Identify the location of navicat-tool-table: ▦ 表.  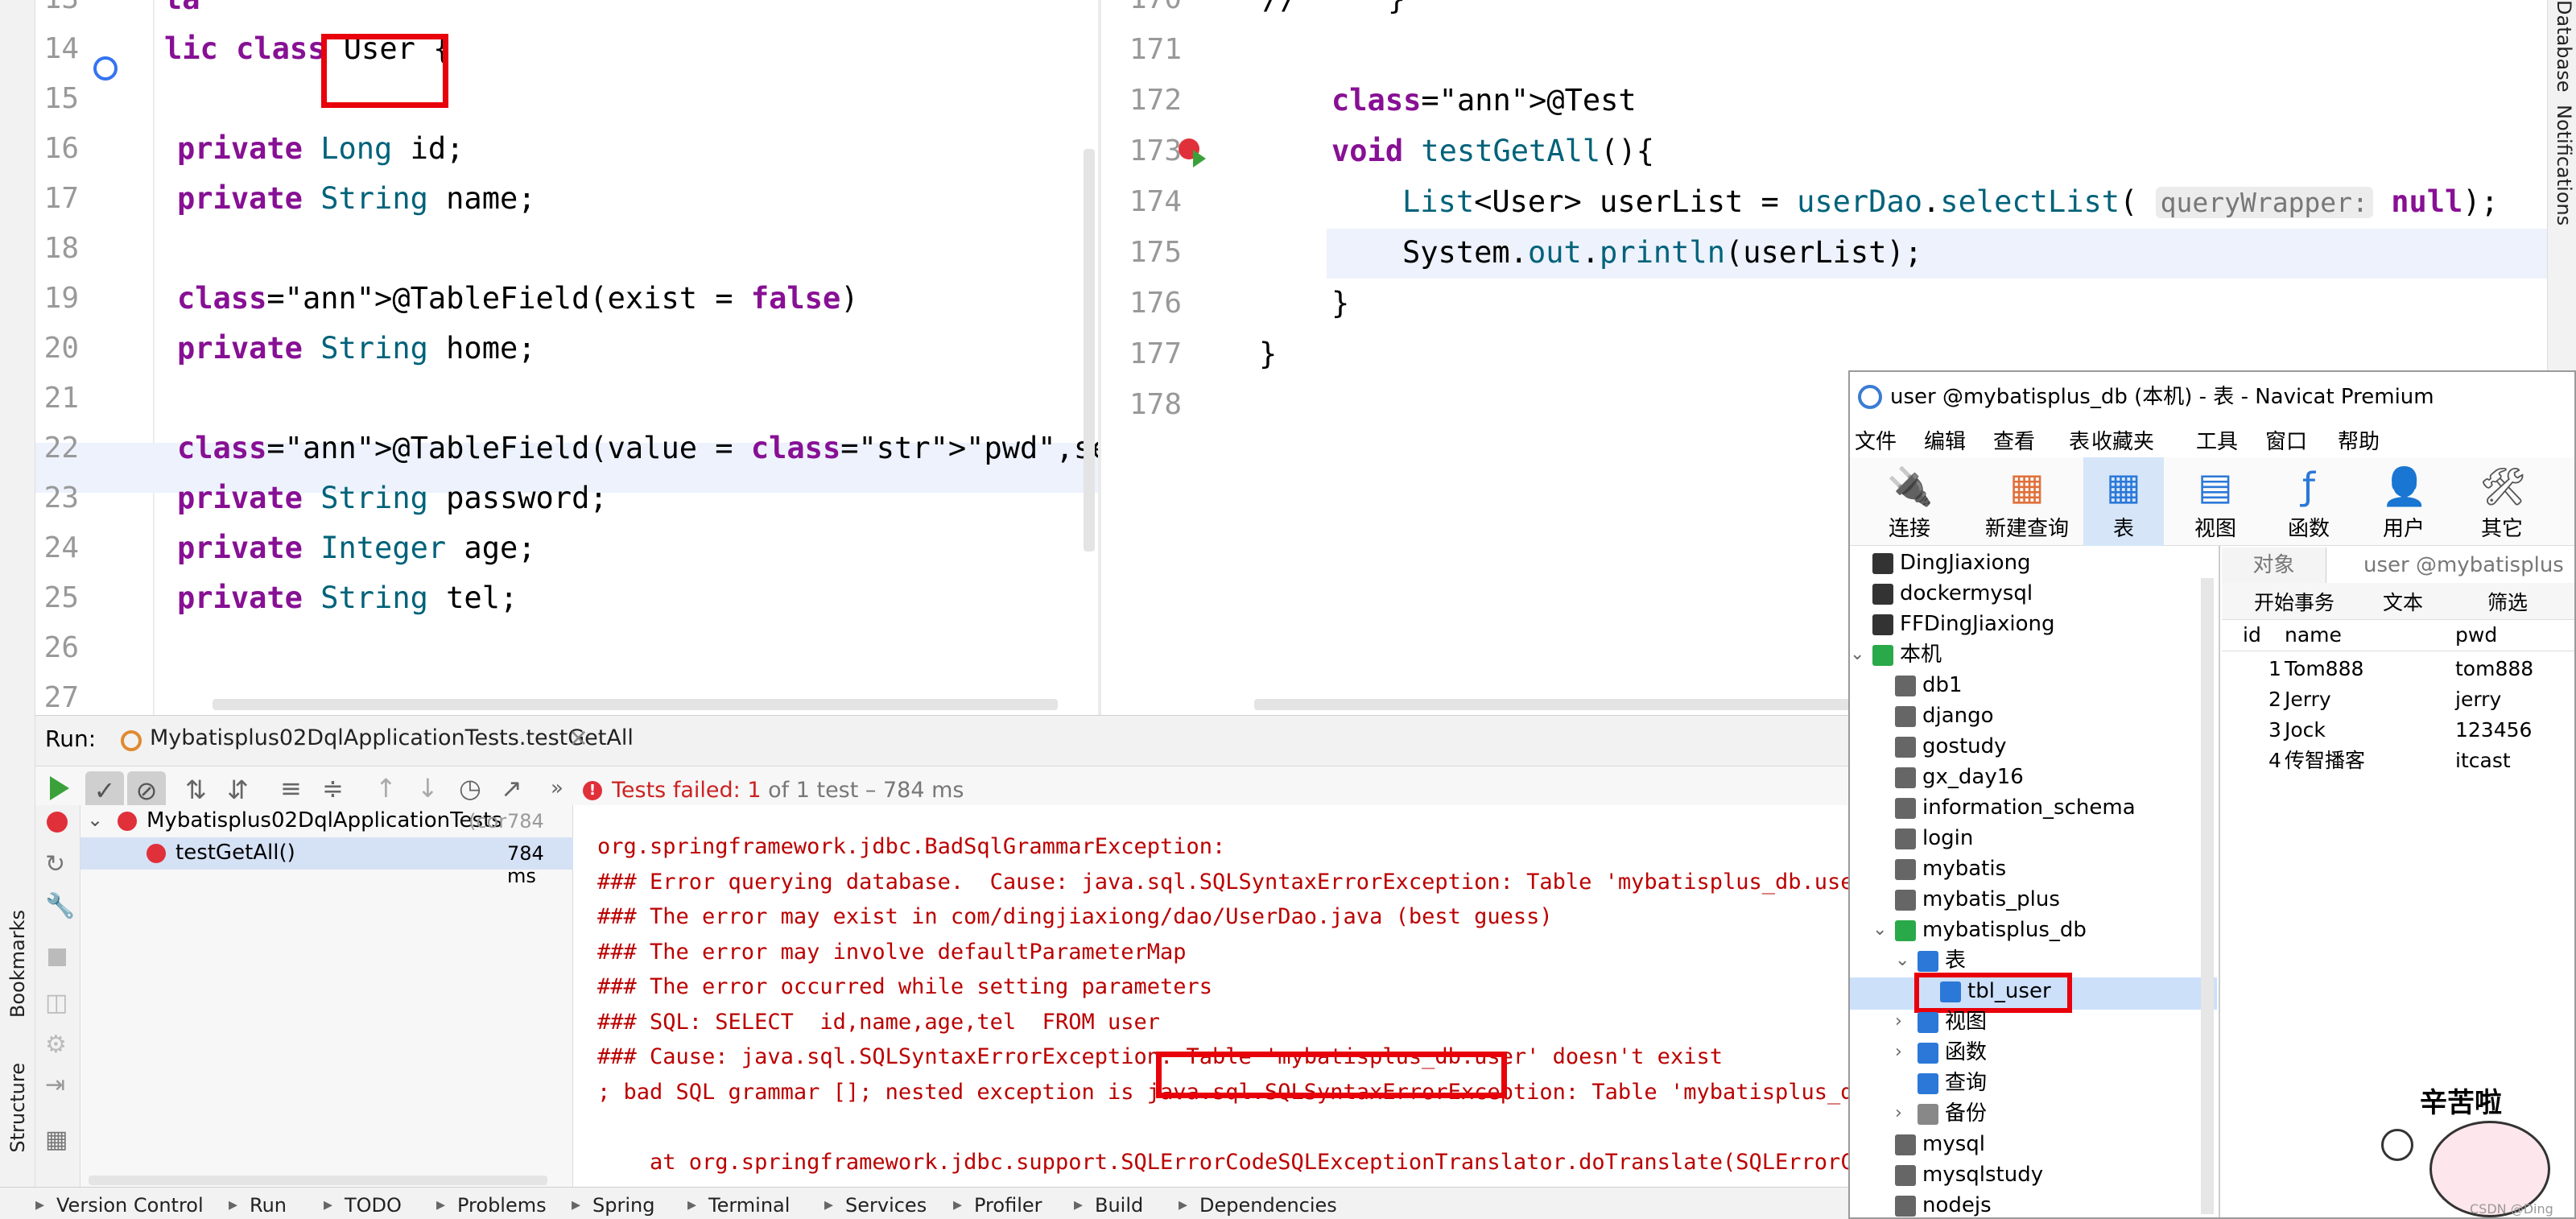
(2123, 501).